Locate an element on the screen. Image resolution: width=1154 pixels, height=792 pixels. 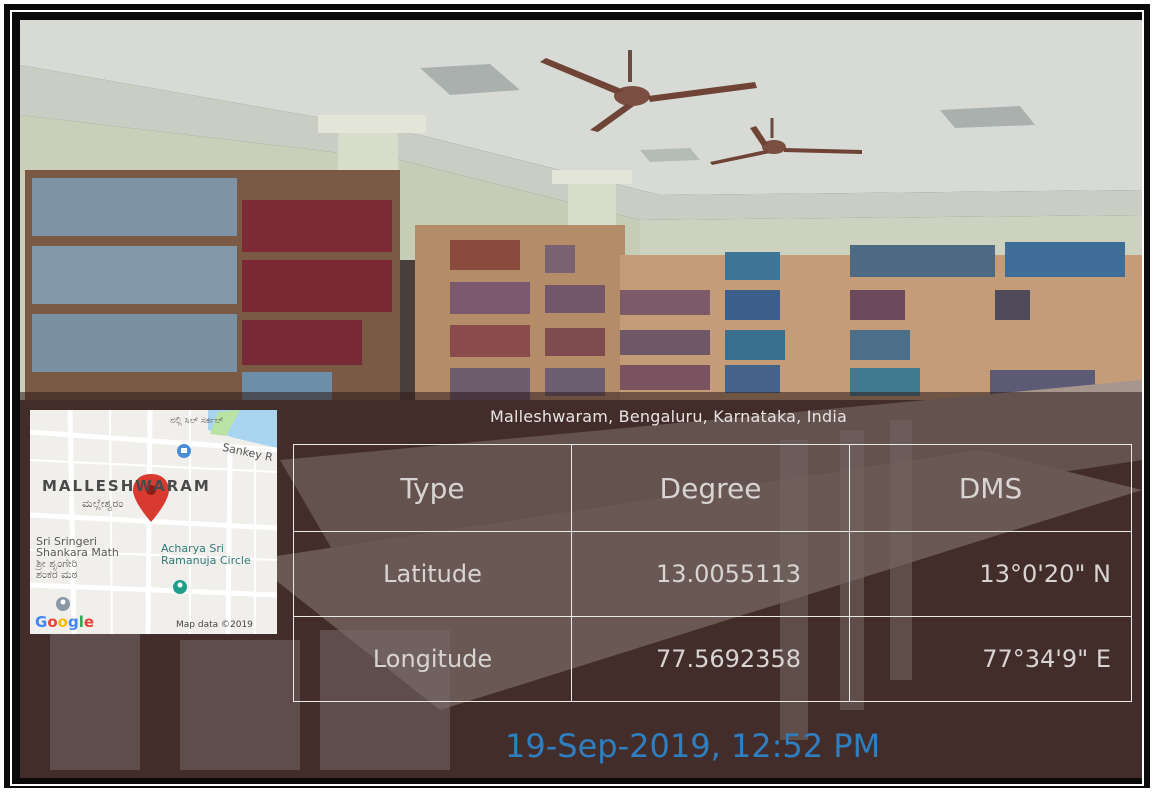
map-area-label: MALLESHWARAM is located at coordinates (126, 486).